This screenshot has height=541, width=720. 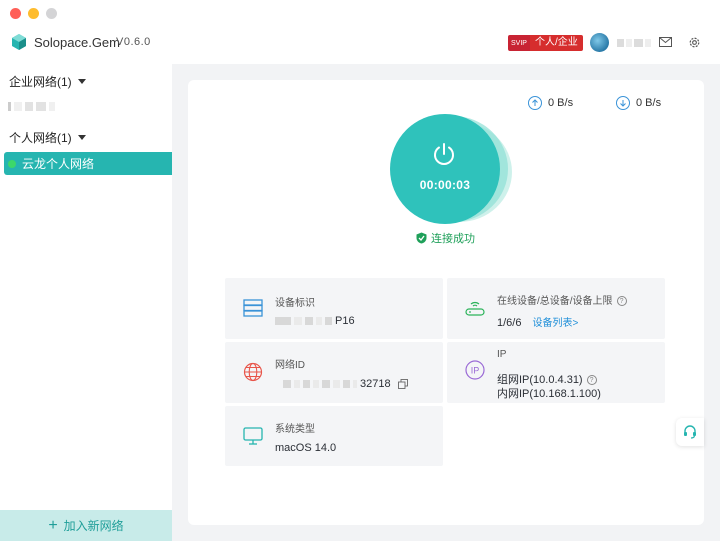 I want to click on online-devices-label-text: 在线设备/总设备/设备上限, so click(x=555, y=301).